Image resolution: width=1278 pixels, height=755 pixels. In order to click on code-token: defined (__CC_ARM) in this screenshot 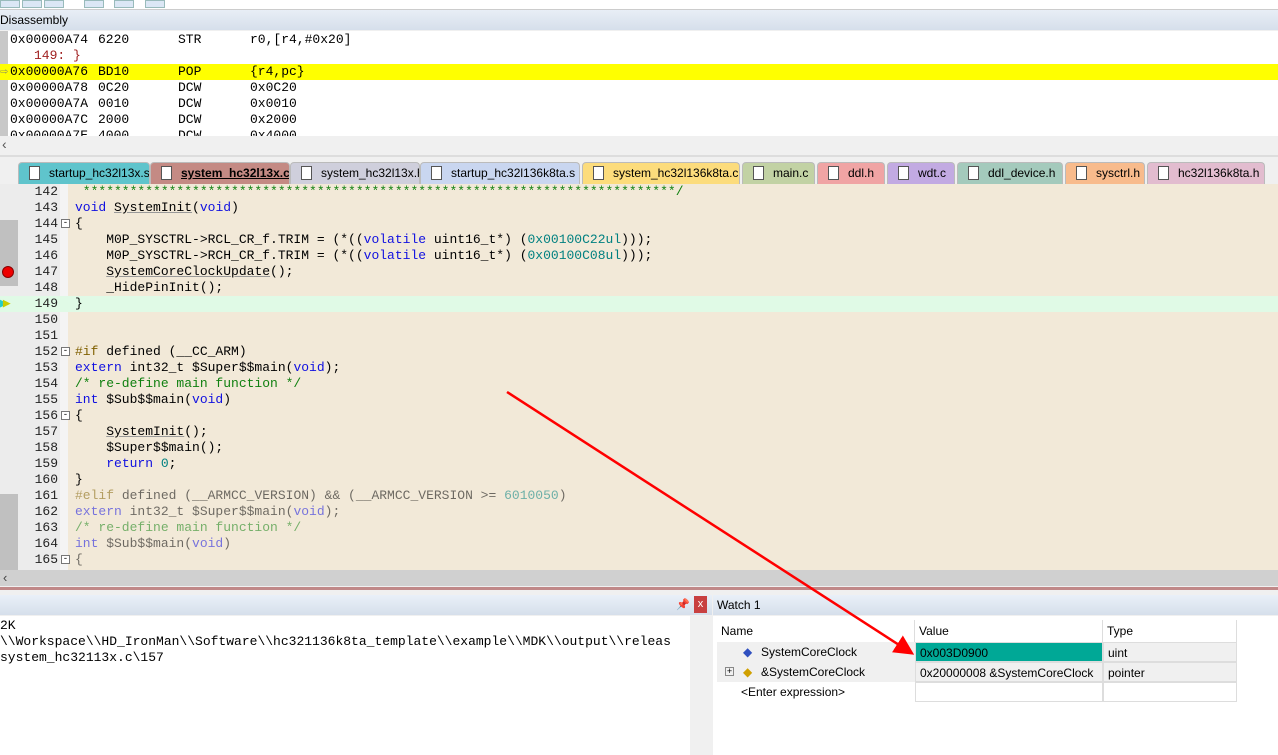, I will do `click(172, 351)`.